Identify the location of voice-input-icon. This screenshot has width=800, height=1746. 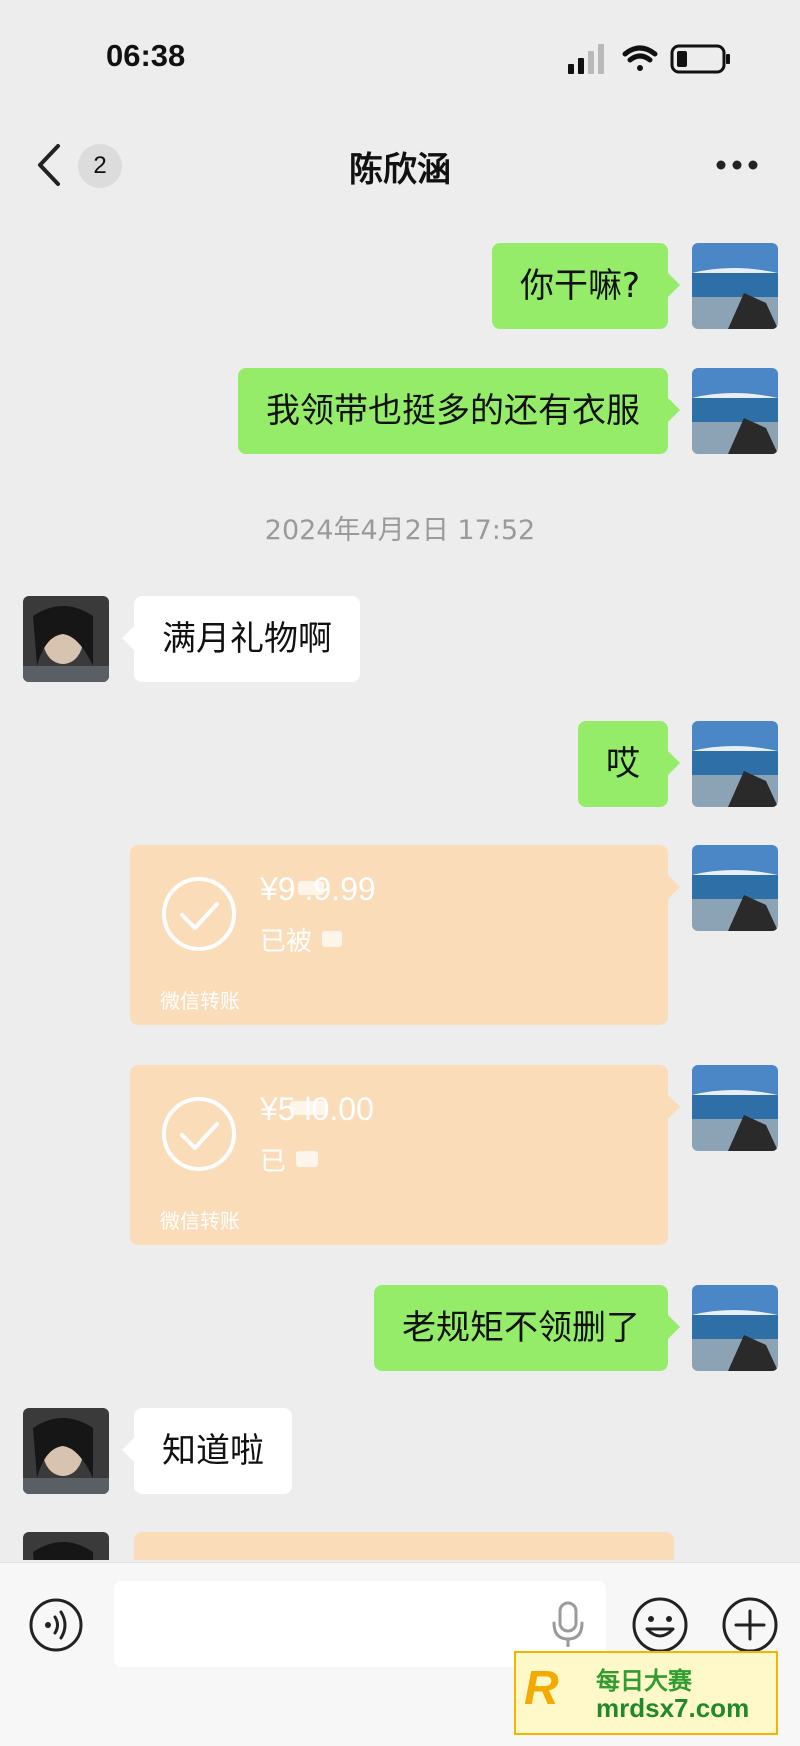
(56, 1625).